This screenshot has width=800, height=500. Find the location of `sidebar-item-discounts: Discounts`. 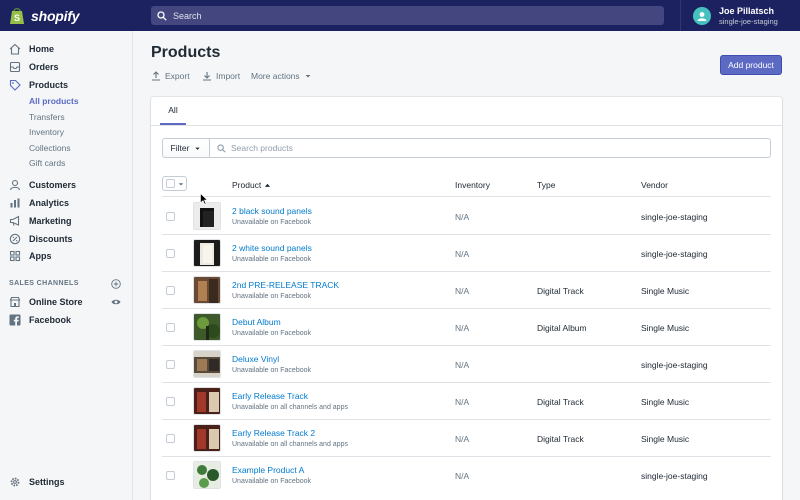

sidebar-item-discounts: Discounts is located at coordinates (66, 238).